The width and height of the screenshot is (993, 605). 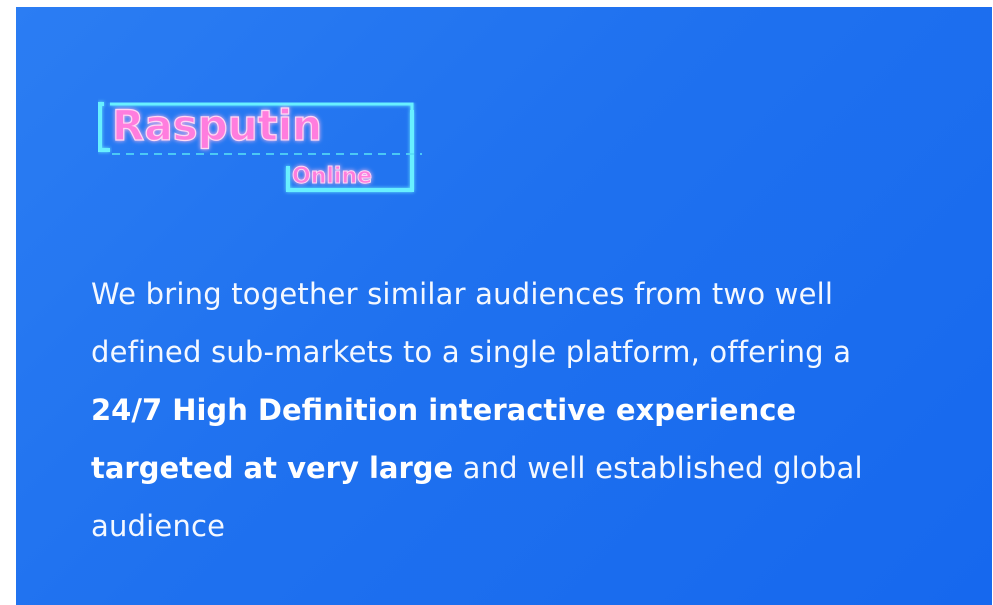 I want to click on logo-graphic: Rasputin Online, so click(x=260, y=148).